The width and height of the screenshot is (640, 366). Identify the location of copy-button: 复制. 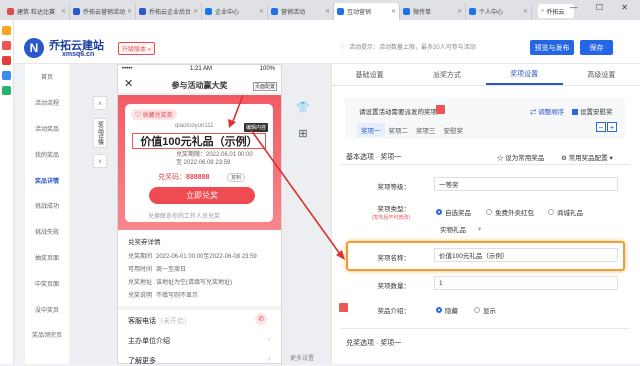
(236, 177).